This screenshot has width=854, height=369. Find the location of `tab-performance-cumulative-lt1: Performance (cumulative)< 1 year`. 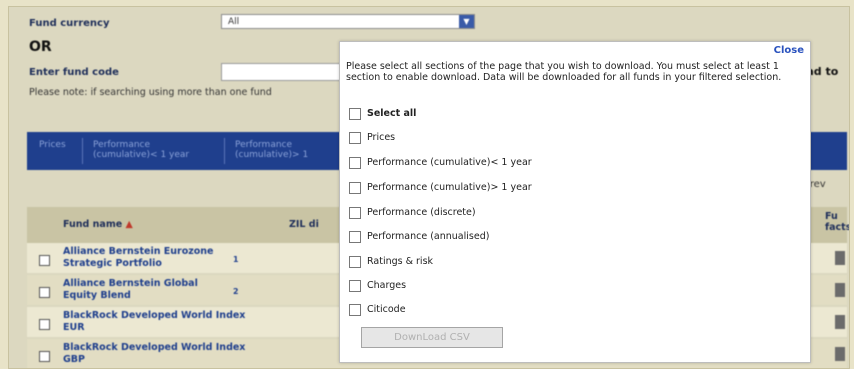

tab-performance-cumulative-lt1: Performance (cumulative)< 1 year is located at coordinates (141, 150).